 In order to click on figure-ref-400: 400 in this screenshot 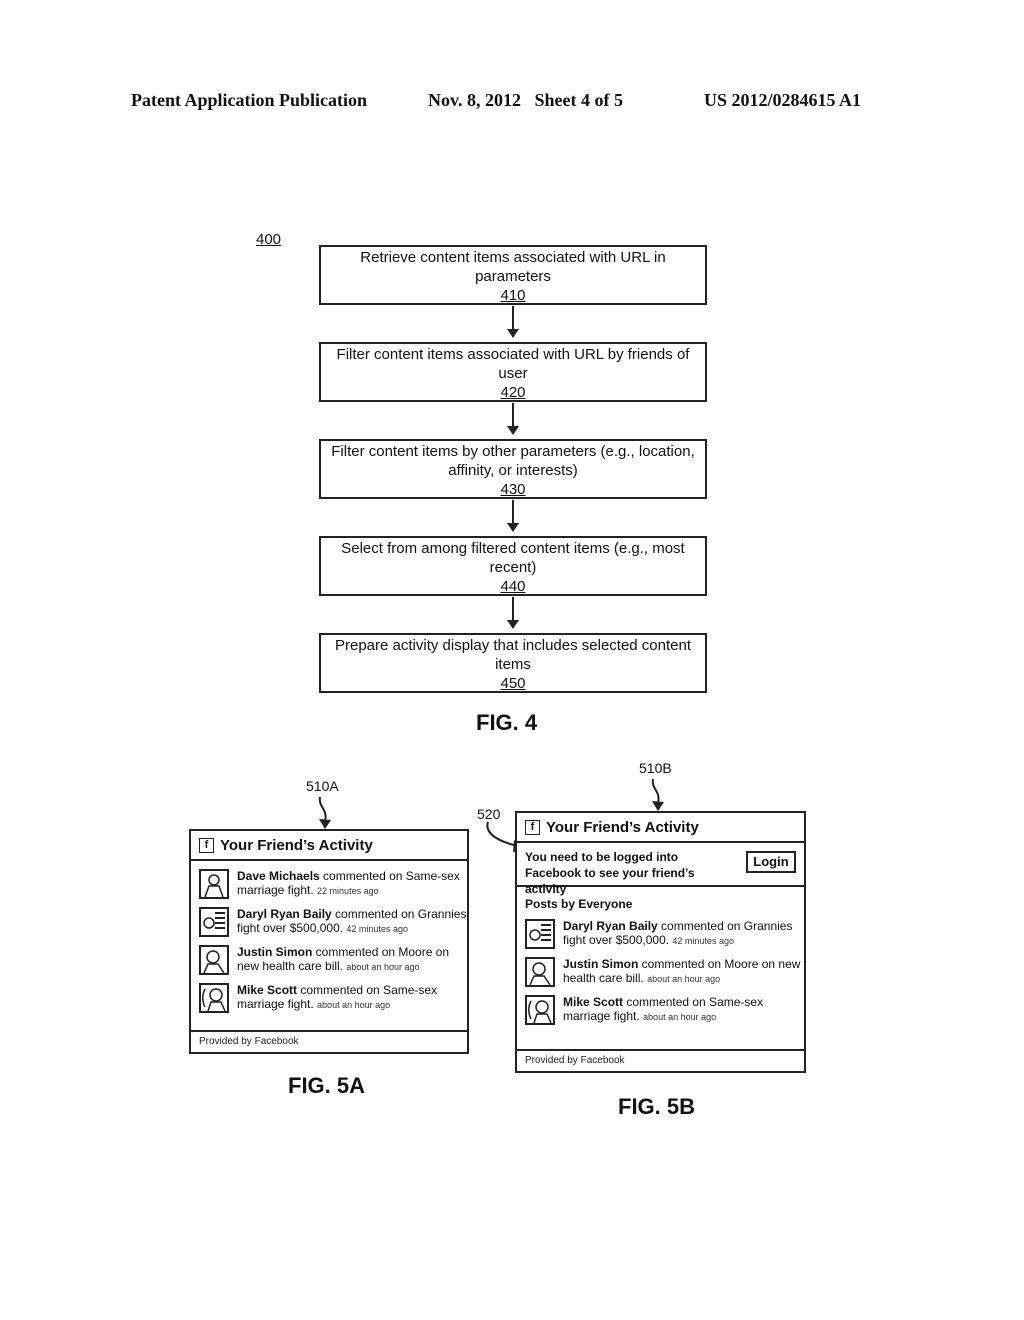, I will do `click(269, 239)`.